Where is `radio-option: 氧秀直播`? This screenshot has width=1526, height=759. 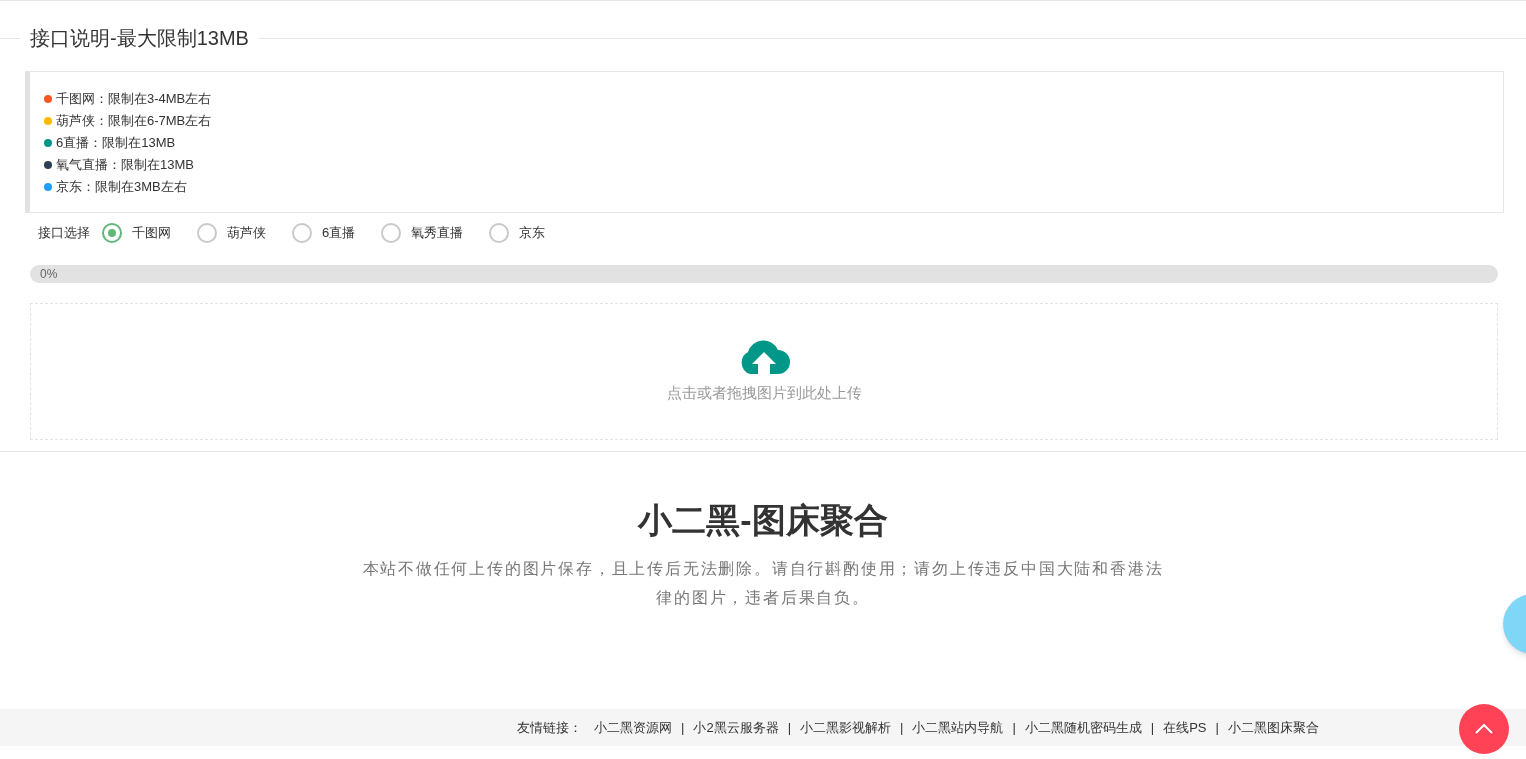 radio-option: 氧秀直播 is located at coordinates (422, 233).